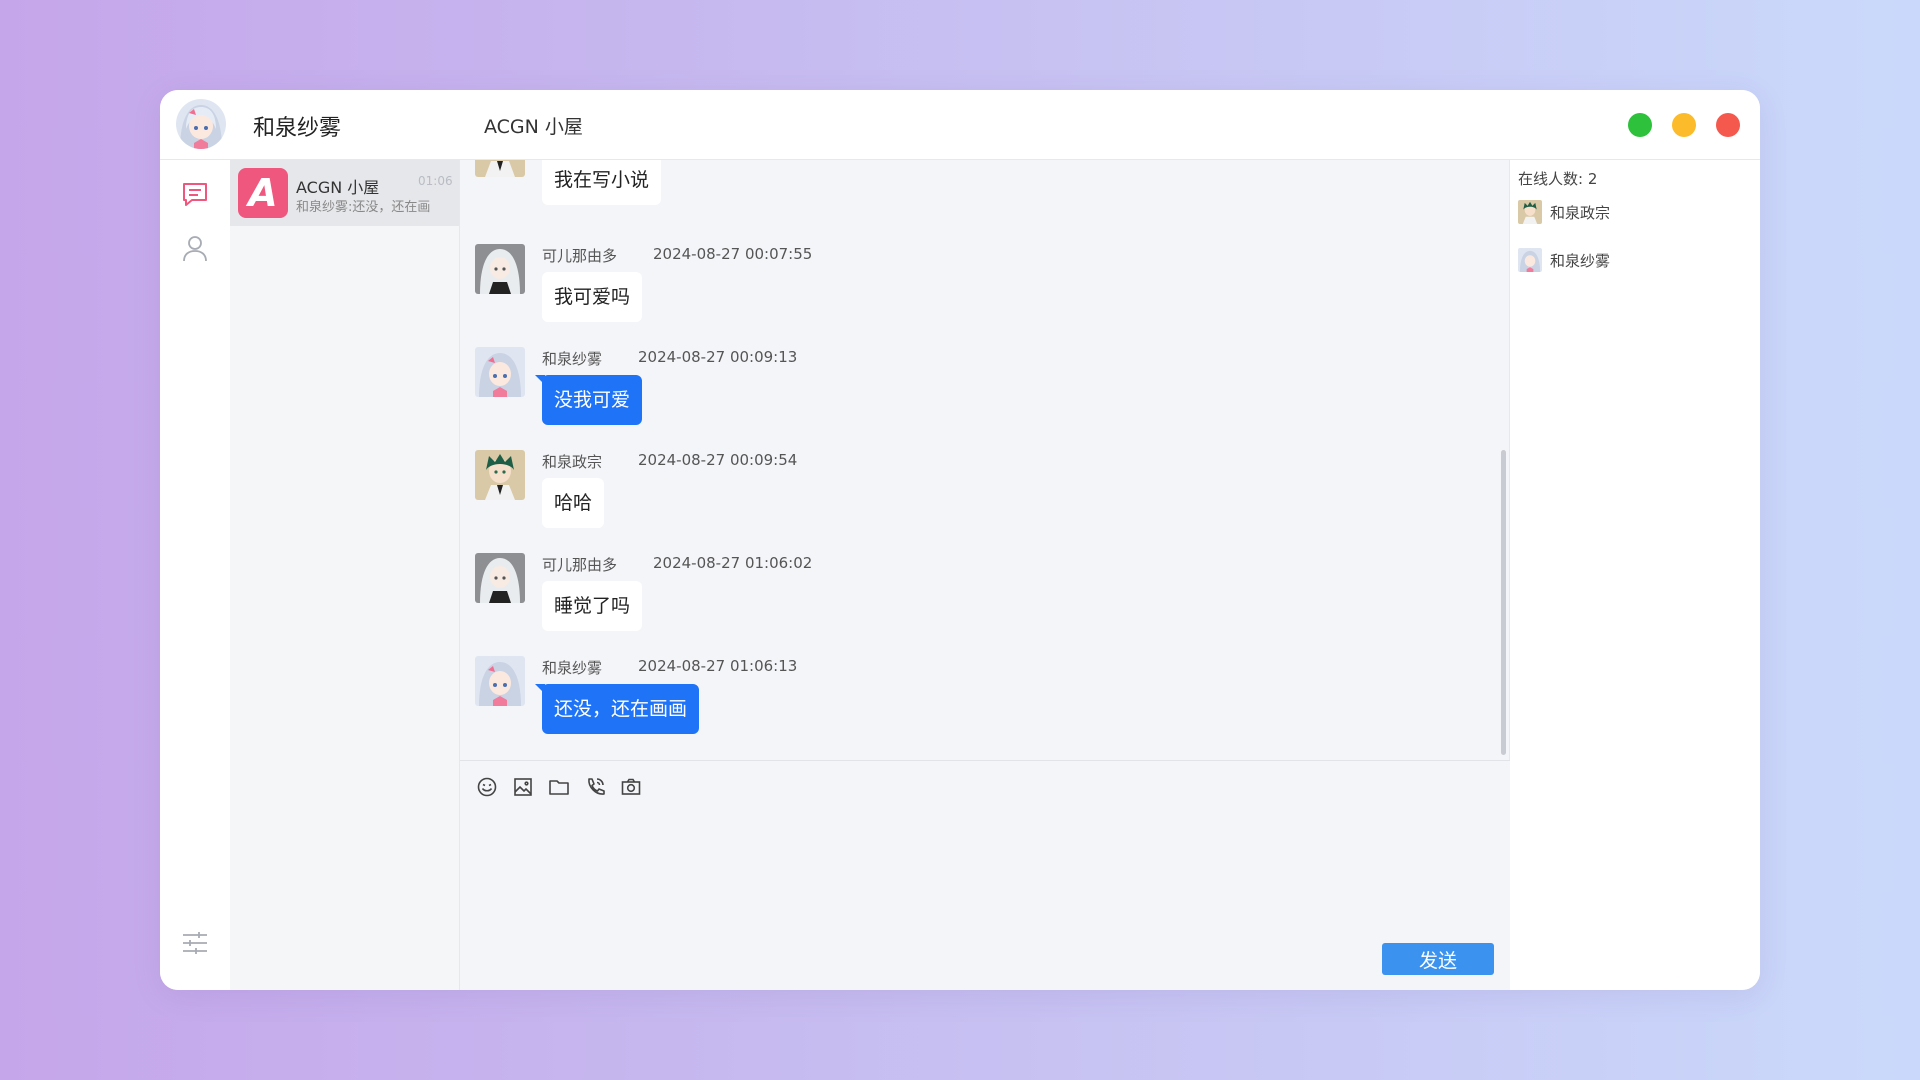  Describe the element at coordinates (572, 462) in the screenshot. I see `message-sender: 和泉政宗` at that location.